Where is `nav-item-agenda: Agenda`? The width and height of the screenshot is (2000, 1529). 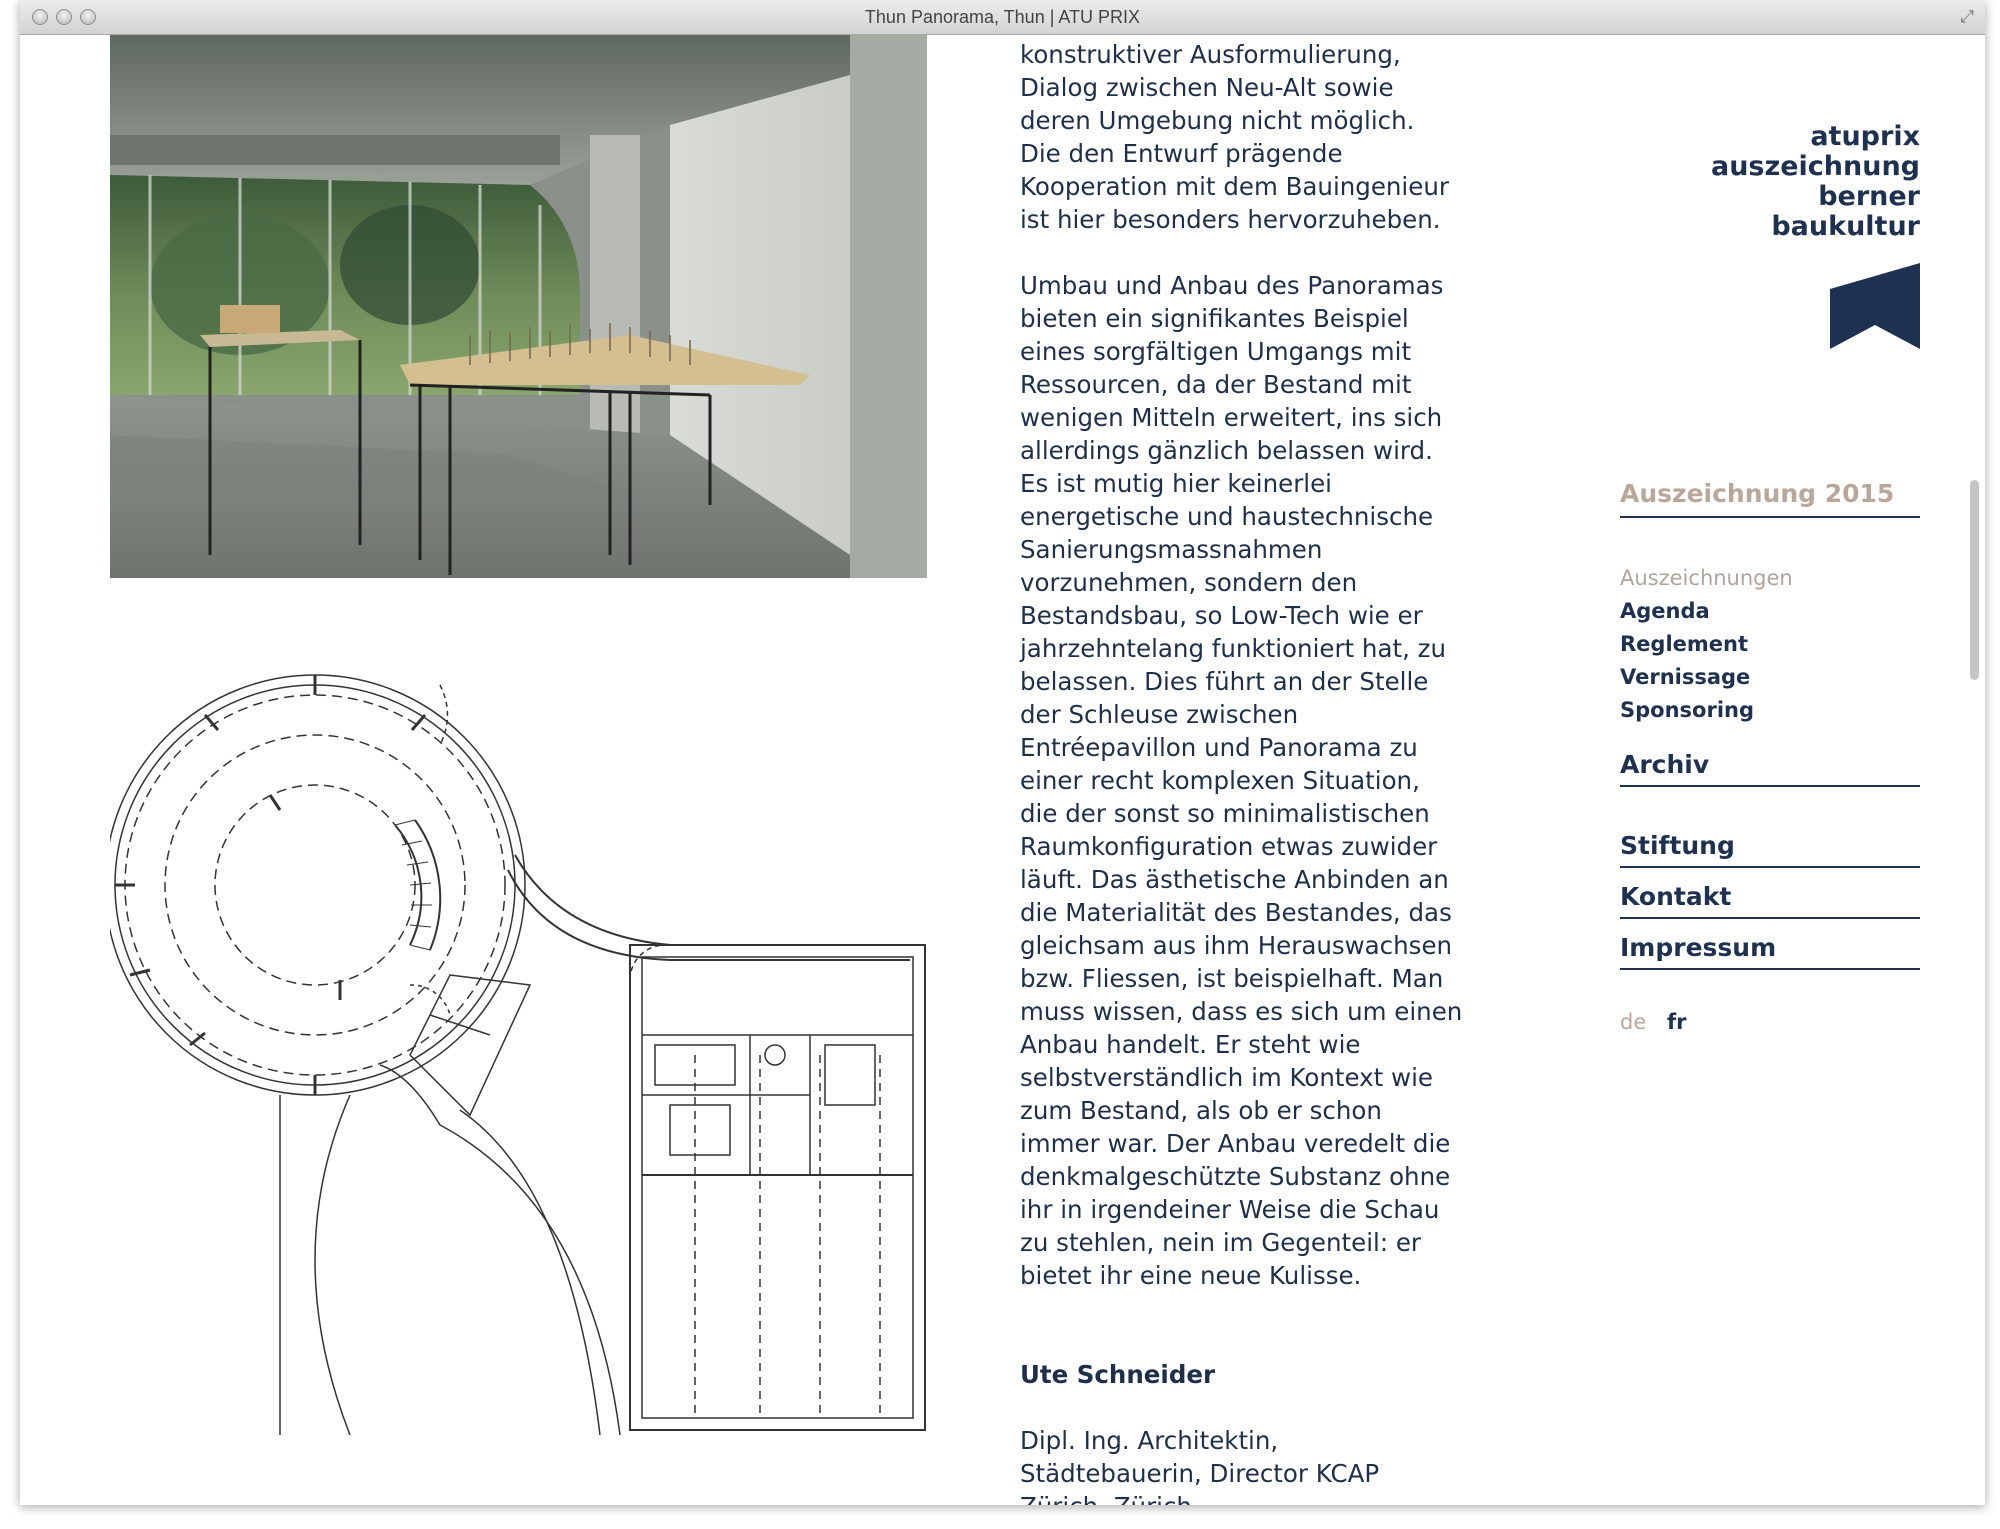 nav-item-agenda: Agenda is located at coordinates (1706, 611).